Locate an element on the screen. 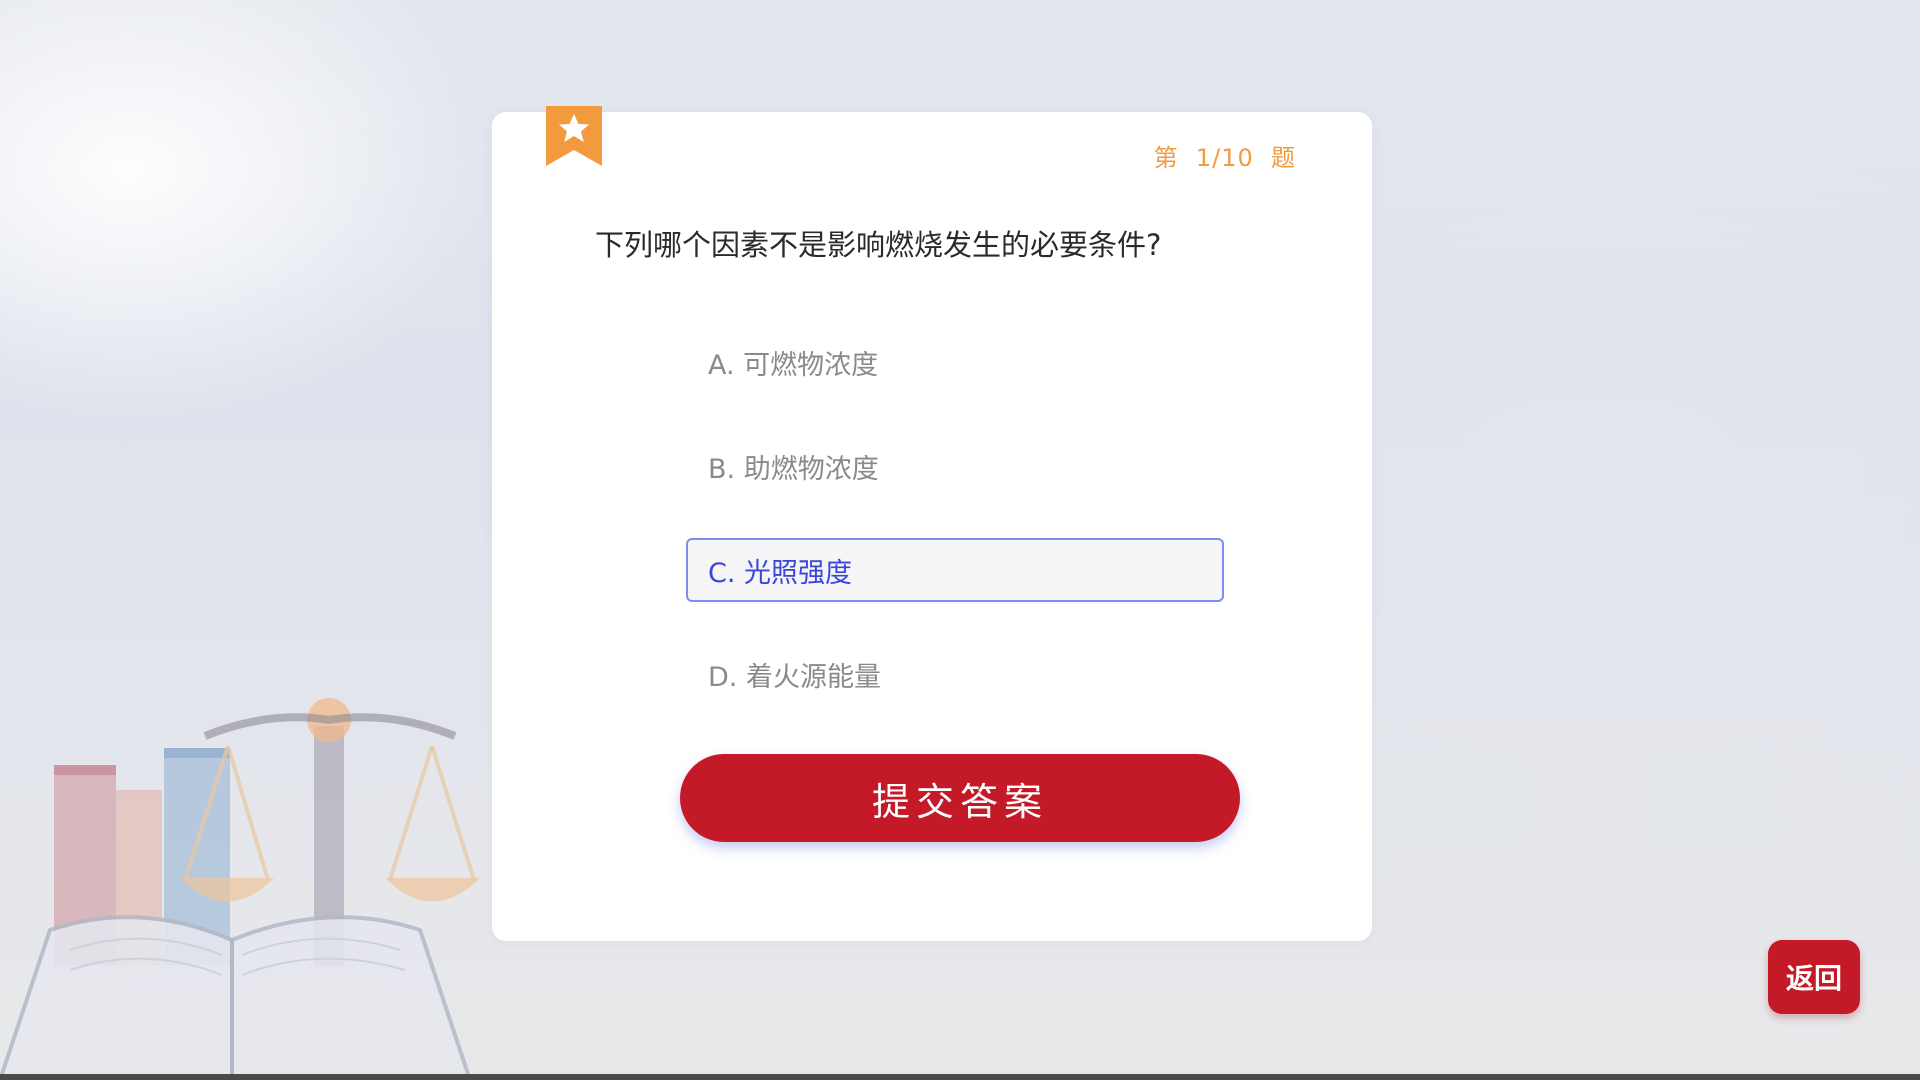 This screenshot has height=1080, width=1920. option-c: C. 光照强度 is located at coordinates (955, 570).